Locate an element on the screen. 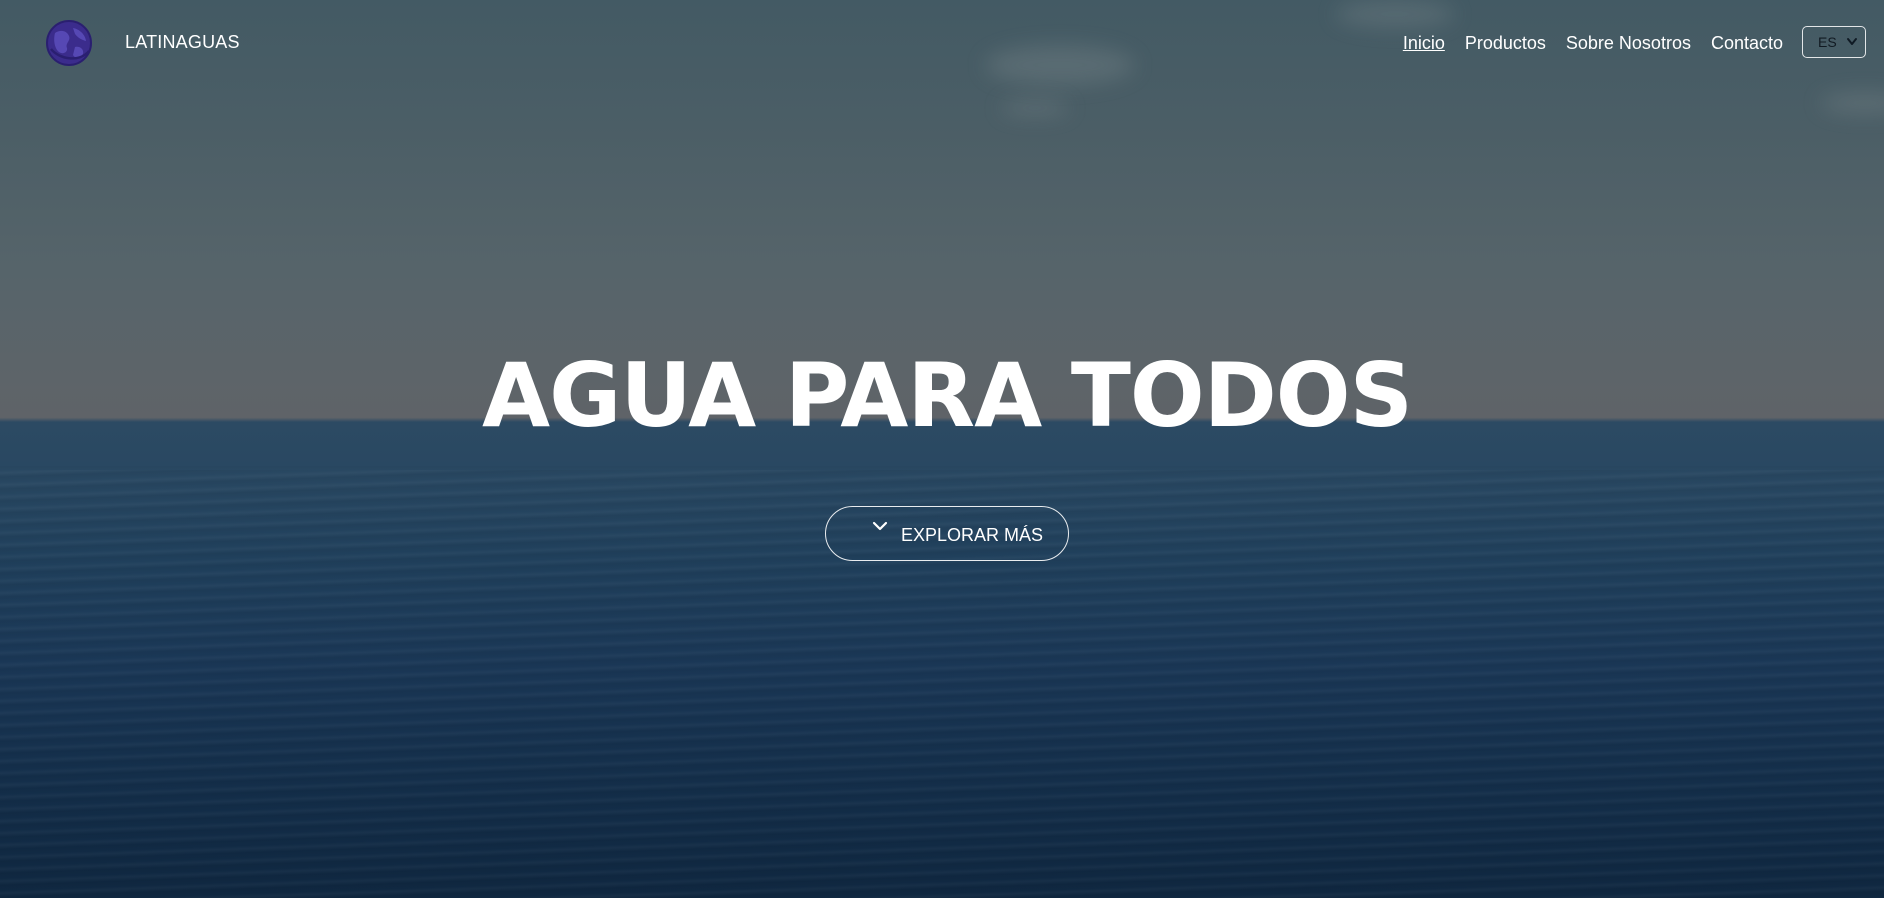 The width and height of the screenshot is (1884, 898). explore-more-label: EXPLORAR MÁS is located at coordinates (972, 535).